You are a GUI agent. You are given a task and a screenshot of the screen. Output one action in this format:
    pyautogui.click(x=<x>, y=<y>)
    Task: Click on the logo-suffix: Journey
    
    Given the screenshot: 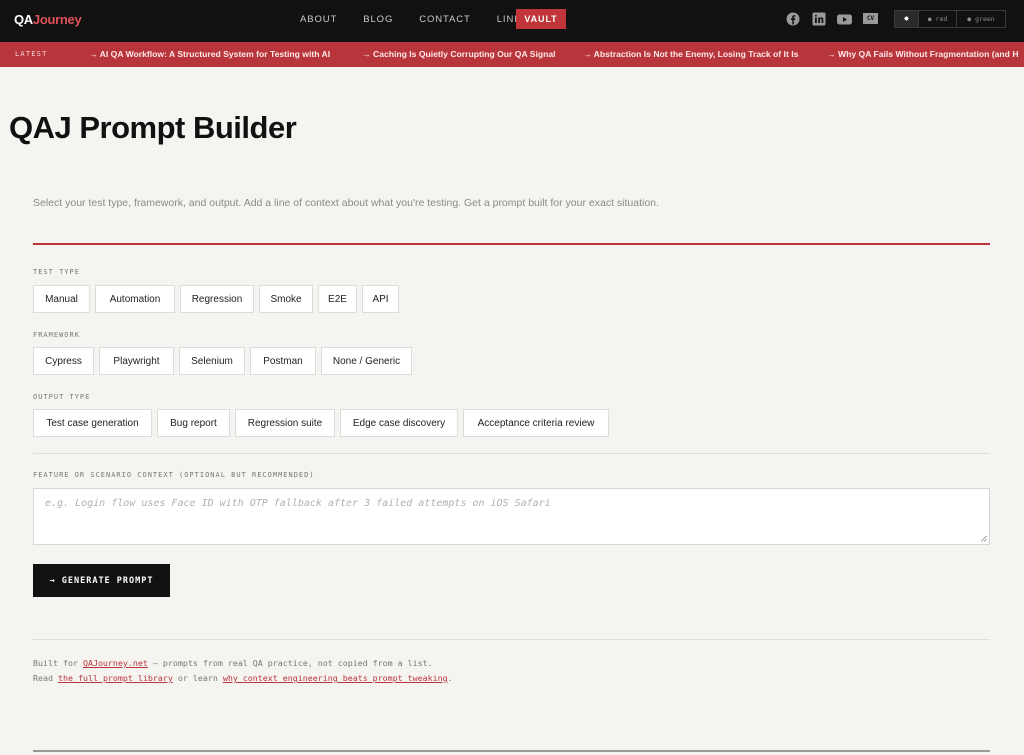 What is the action you would take?
    pyautogui.click(x=57, y=19)
    